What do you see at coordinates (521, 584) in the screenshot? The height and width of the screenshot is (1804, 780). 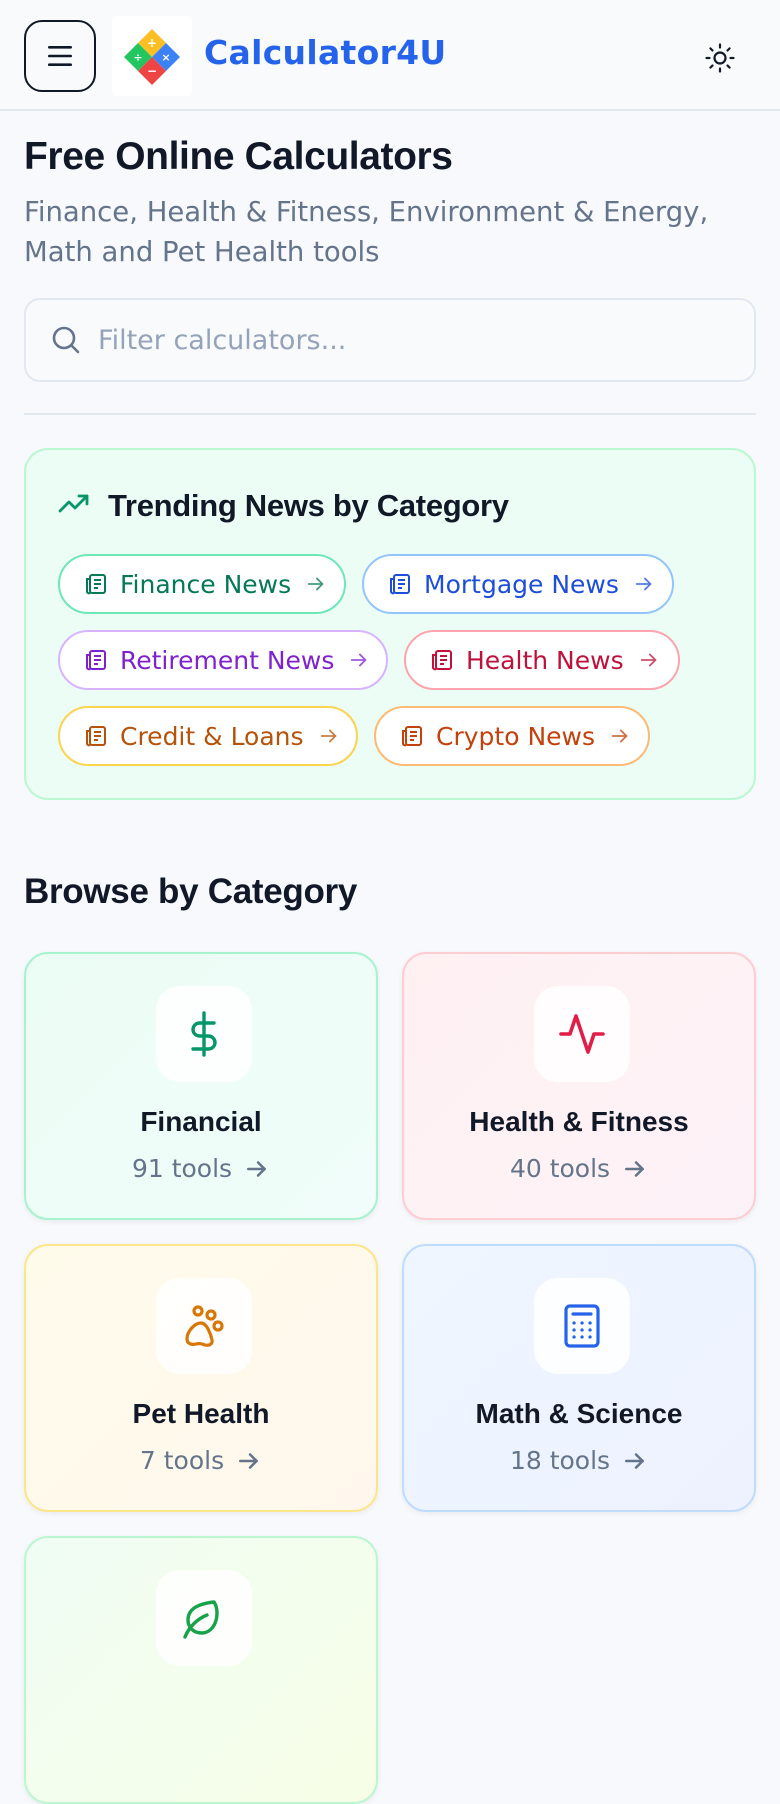 I see `chip-label: Mortgage News` at bounding box center [521, 584].